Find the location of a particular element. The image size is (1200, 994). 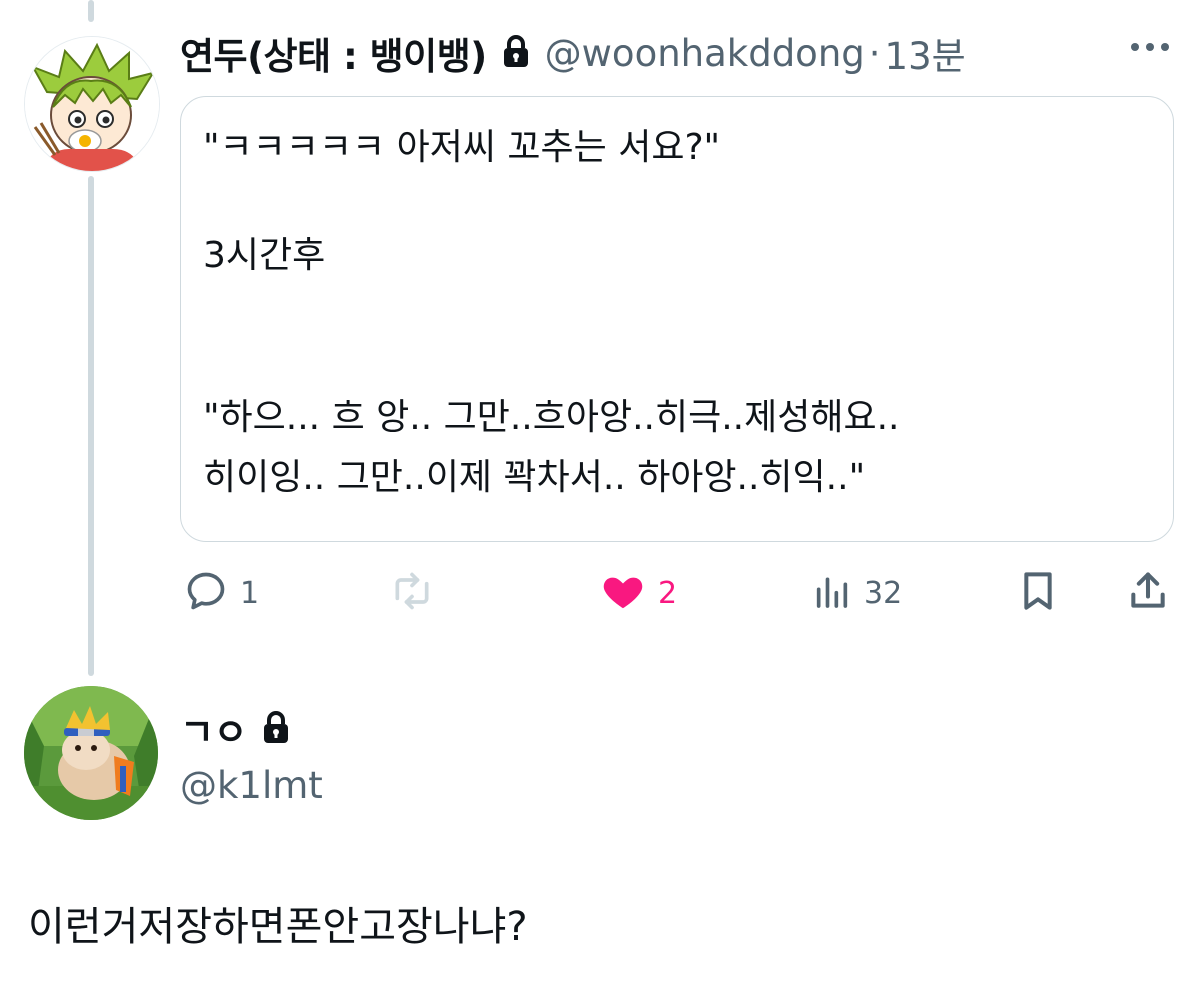

timestamp: 13분 is located at coordinates (925, 53).